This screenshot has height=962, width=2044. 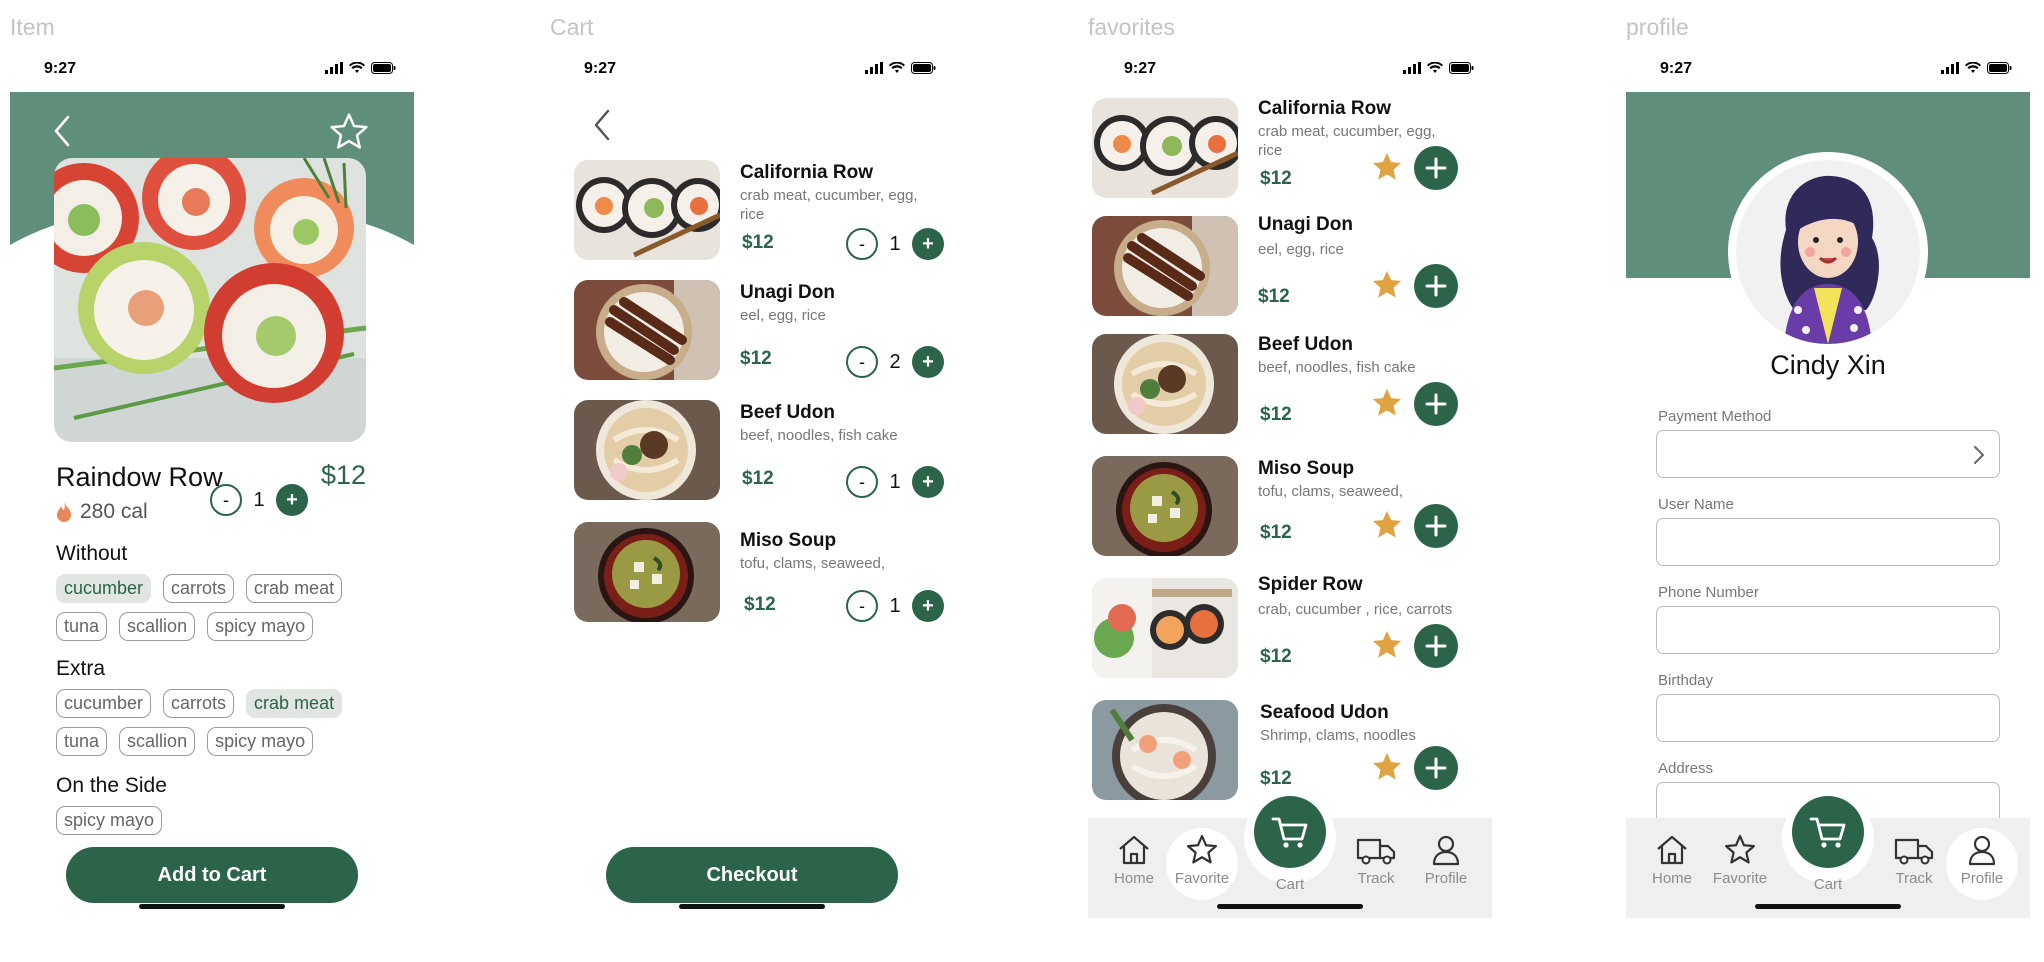 I want to click on cart-icon, so click(x=1827, y=832).